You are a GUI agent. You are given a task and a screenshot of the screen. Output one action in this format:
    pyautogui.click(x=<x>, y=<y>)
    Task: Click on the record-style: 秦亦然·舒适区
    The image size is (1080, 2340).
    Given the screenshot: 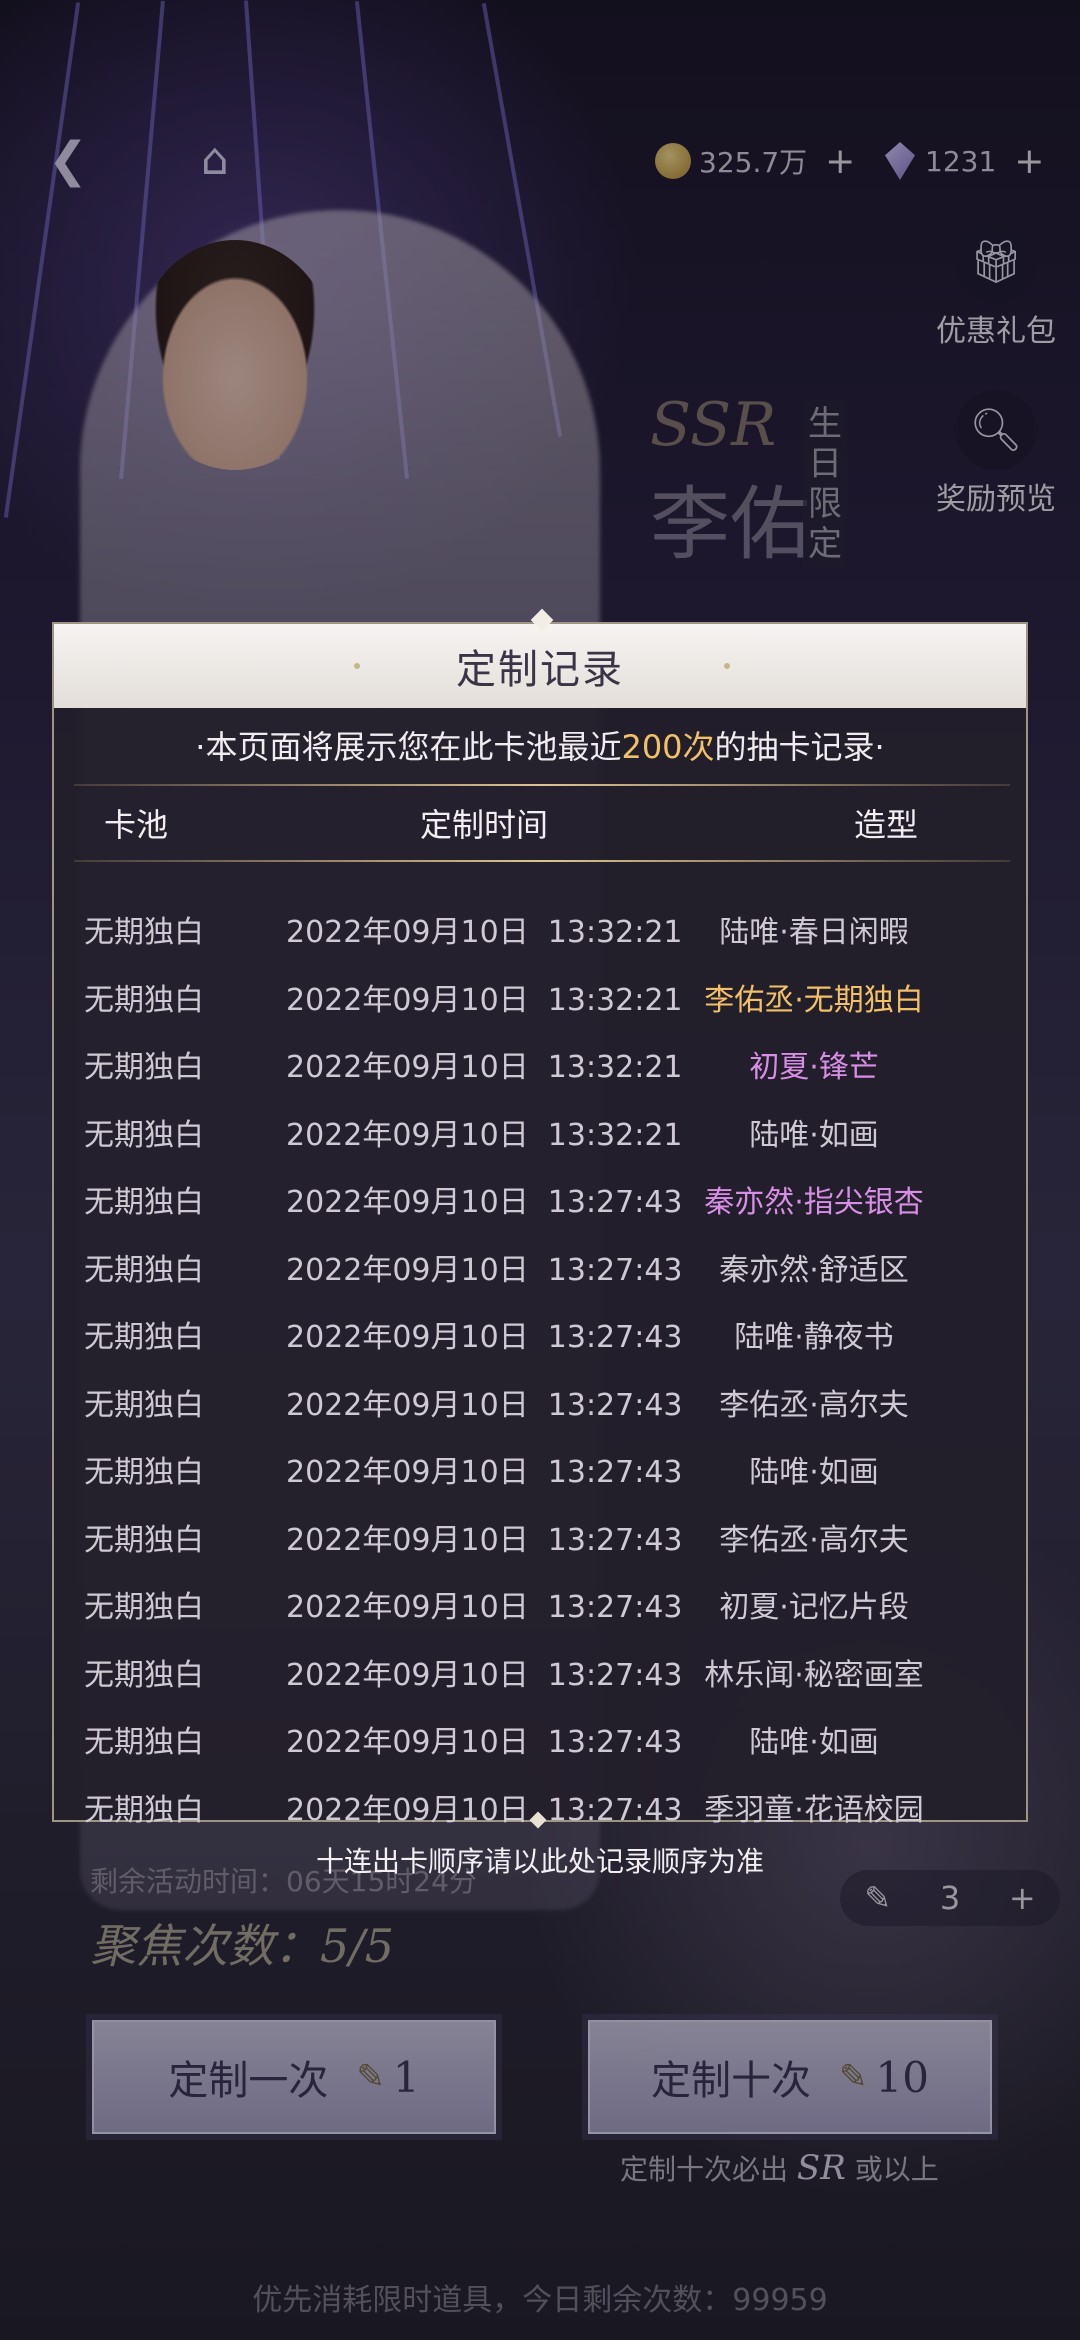 What is the action you would take?
    pyautogui.click(x=814, y=1270)
    